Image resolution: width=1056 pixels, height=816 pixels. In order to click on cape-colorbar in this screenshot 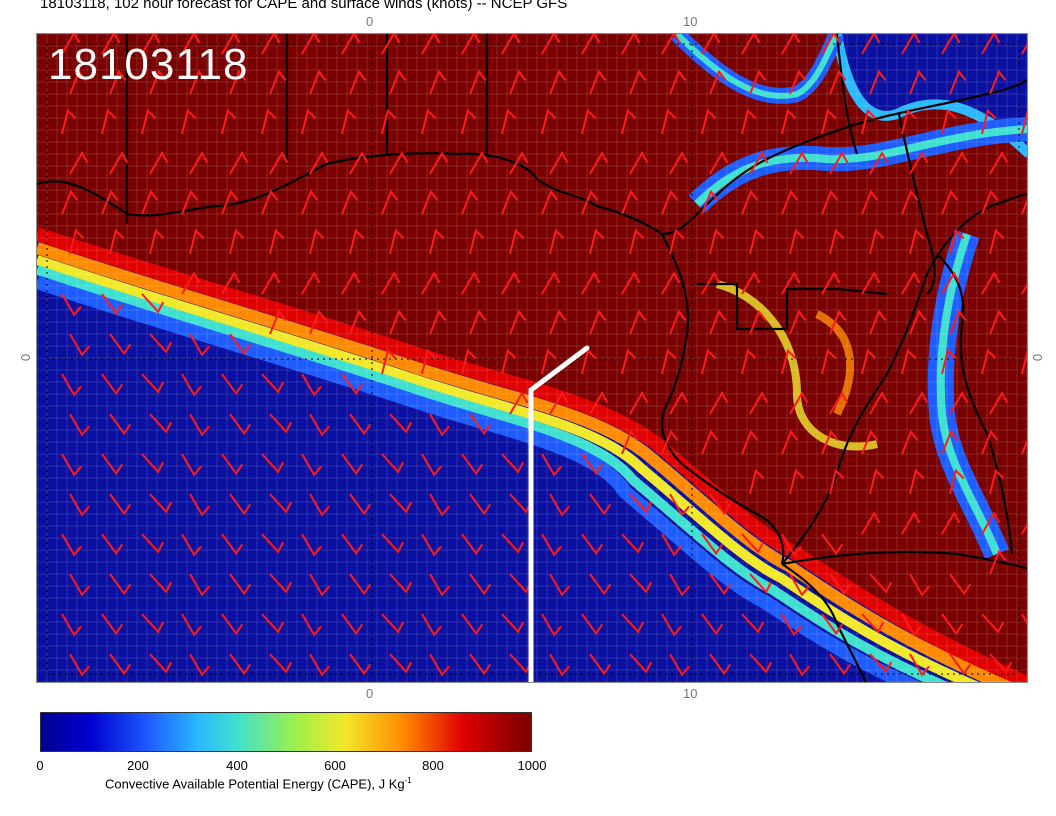, I will do `click(286, 732)`.